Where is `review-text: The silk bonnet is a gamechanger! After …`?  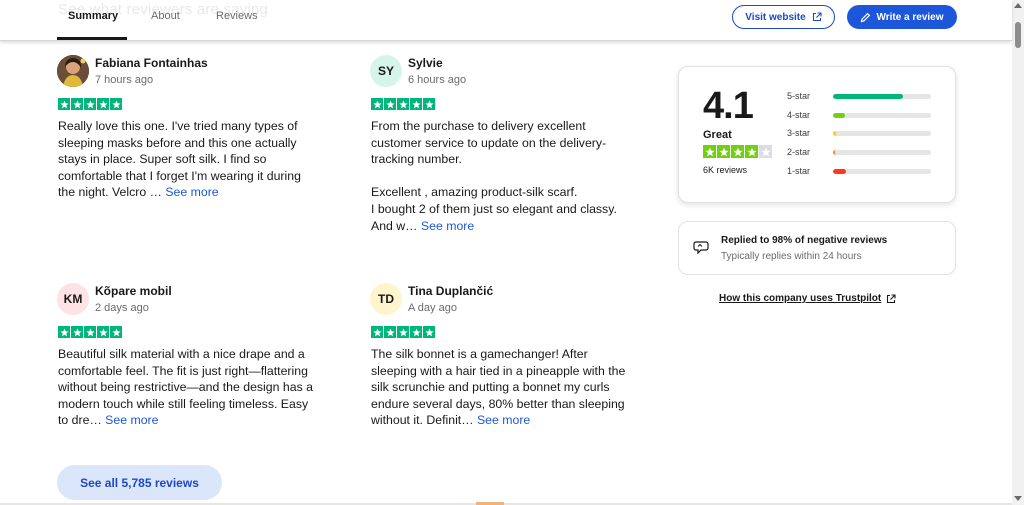 review-text: The silk bonnet is a gamechanger! After … is located at coordinates (502, 387).